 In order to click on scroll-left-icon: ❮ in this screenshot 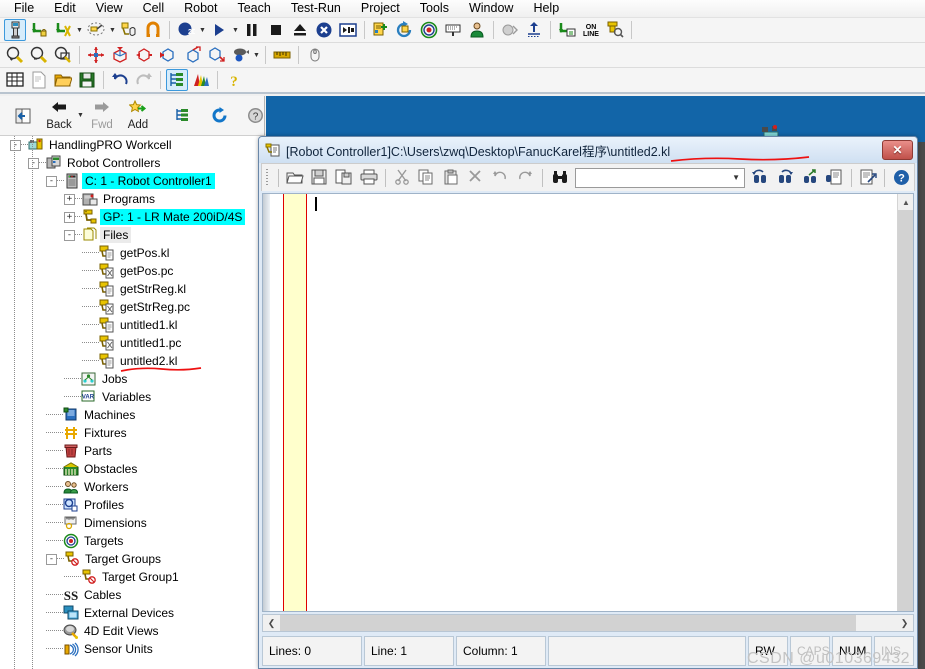, I will do `click(271, 623)`.